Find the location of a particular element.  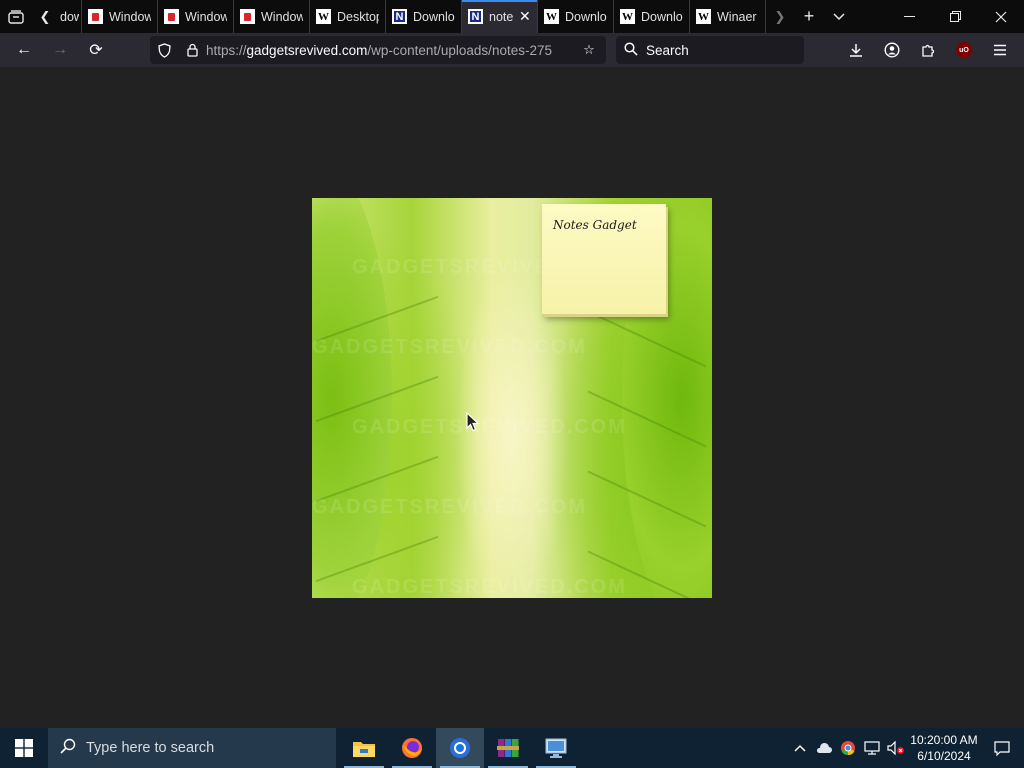

tab-desktop: W Desktop is located at coordinates (348, 16).